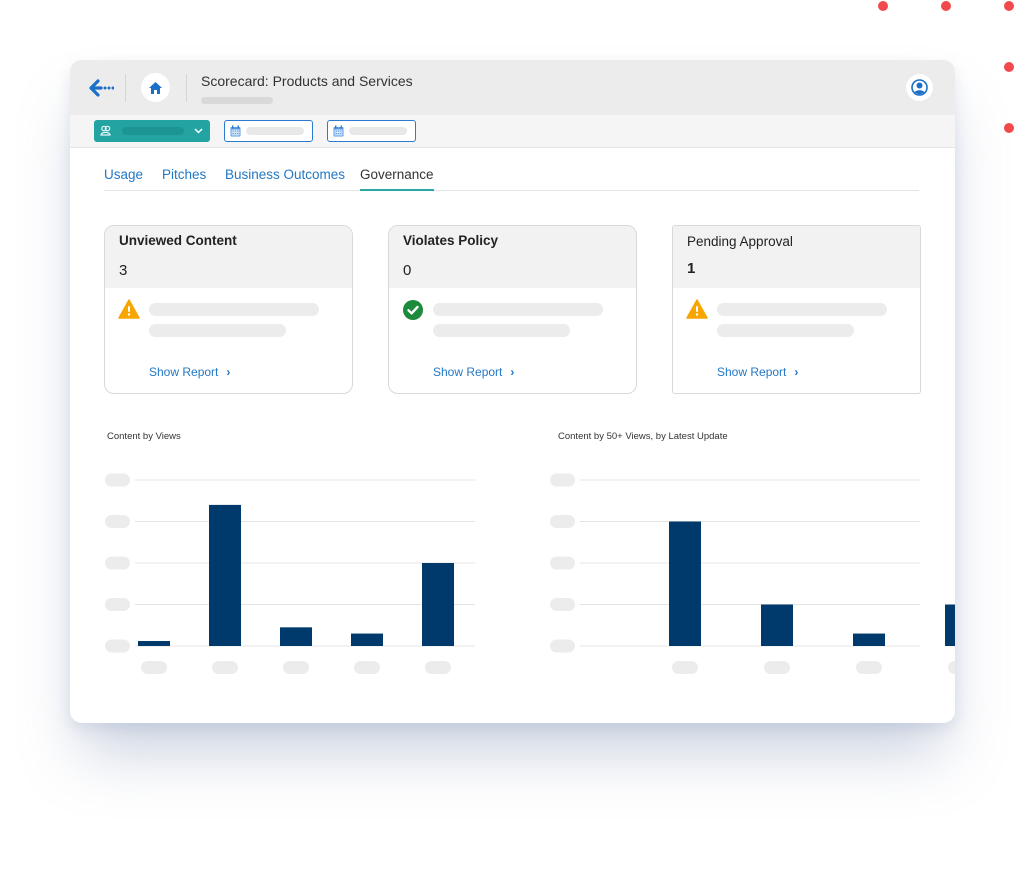 The image size is (1024, 879). What do you see at coordinates (512, 87) in the screenshot?
I see `header-bar: Scorecard: Products and Services` at bounding box center [512, 87].